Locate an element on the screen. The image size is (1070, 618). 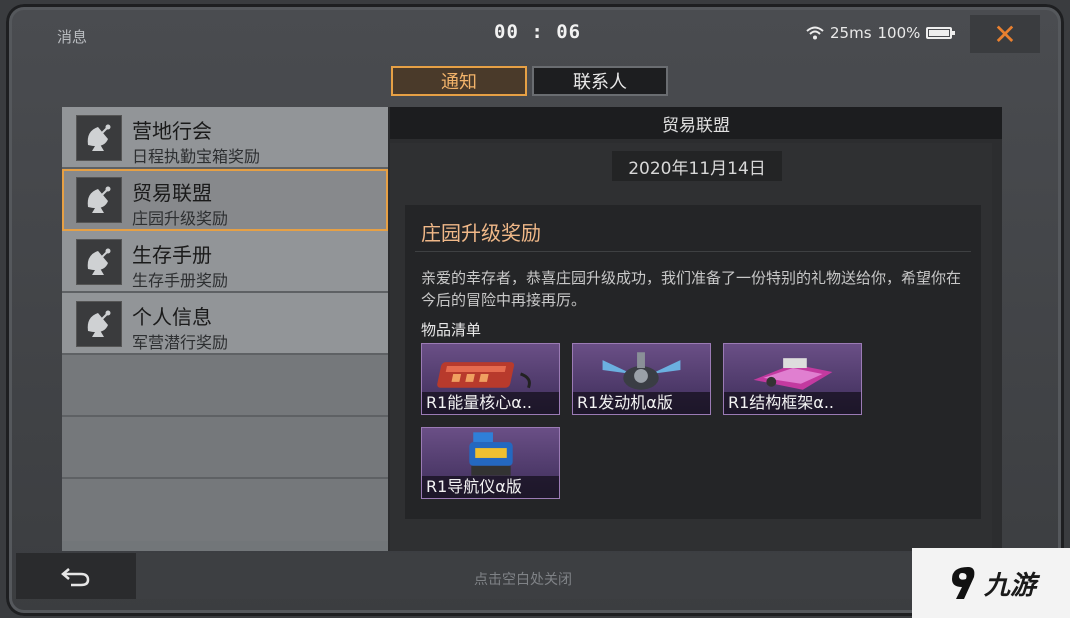
back-arrow-icon is located at coordinates (75, 577).